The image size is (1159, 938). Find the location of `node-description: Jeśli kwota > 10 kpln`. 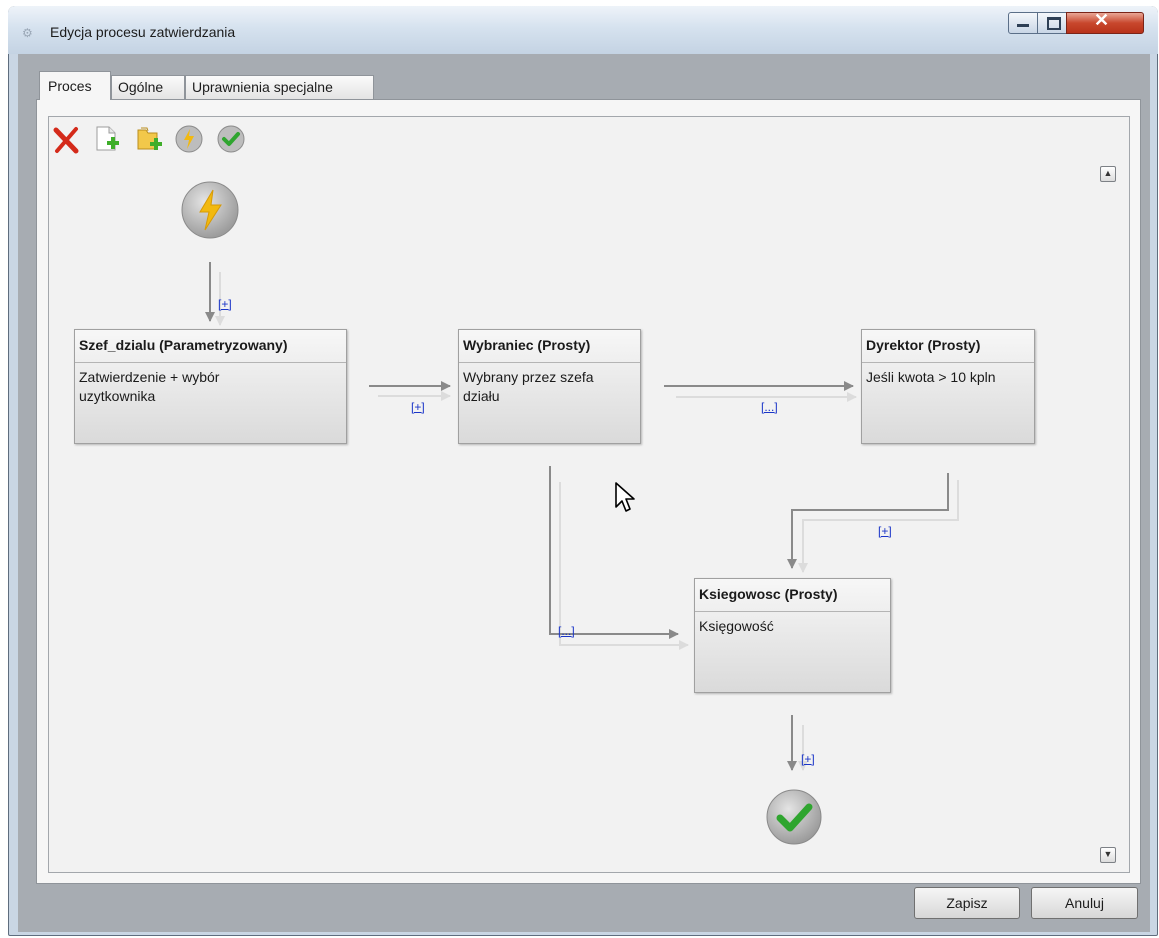

node-description: Jeśli kwota > 10 kpln is located at coordinates (948, 377).